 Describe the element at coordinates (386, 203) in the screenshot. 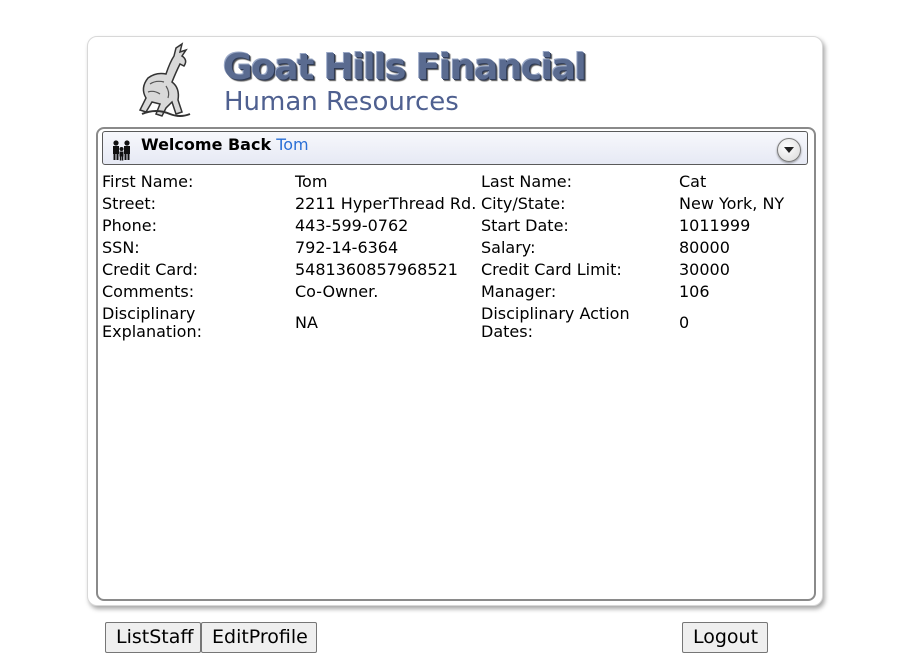

I see `street-value: 2211 HyperThread Rd.` at that location.